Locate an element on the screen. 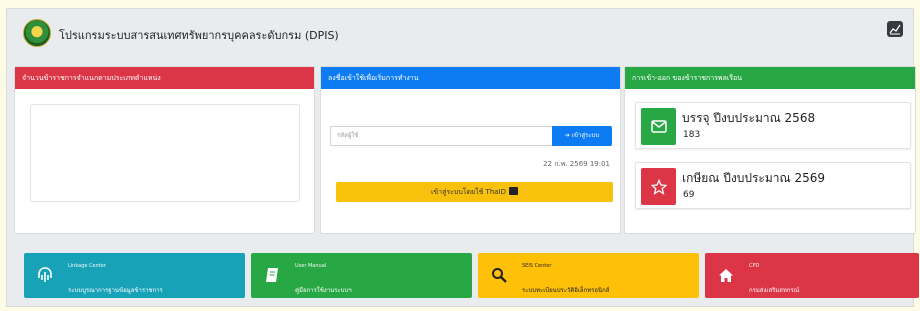 This screenshot has width=920, height=311. envelope-icon is located at coordinates (658, 126).